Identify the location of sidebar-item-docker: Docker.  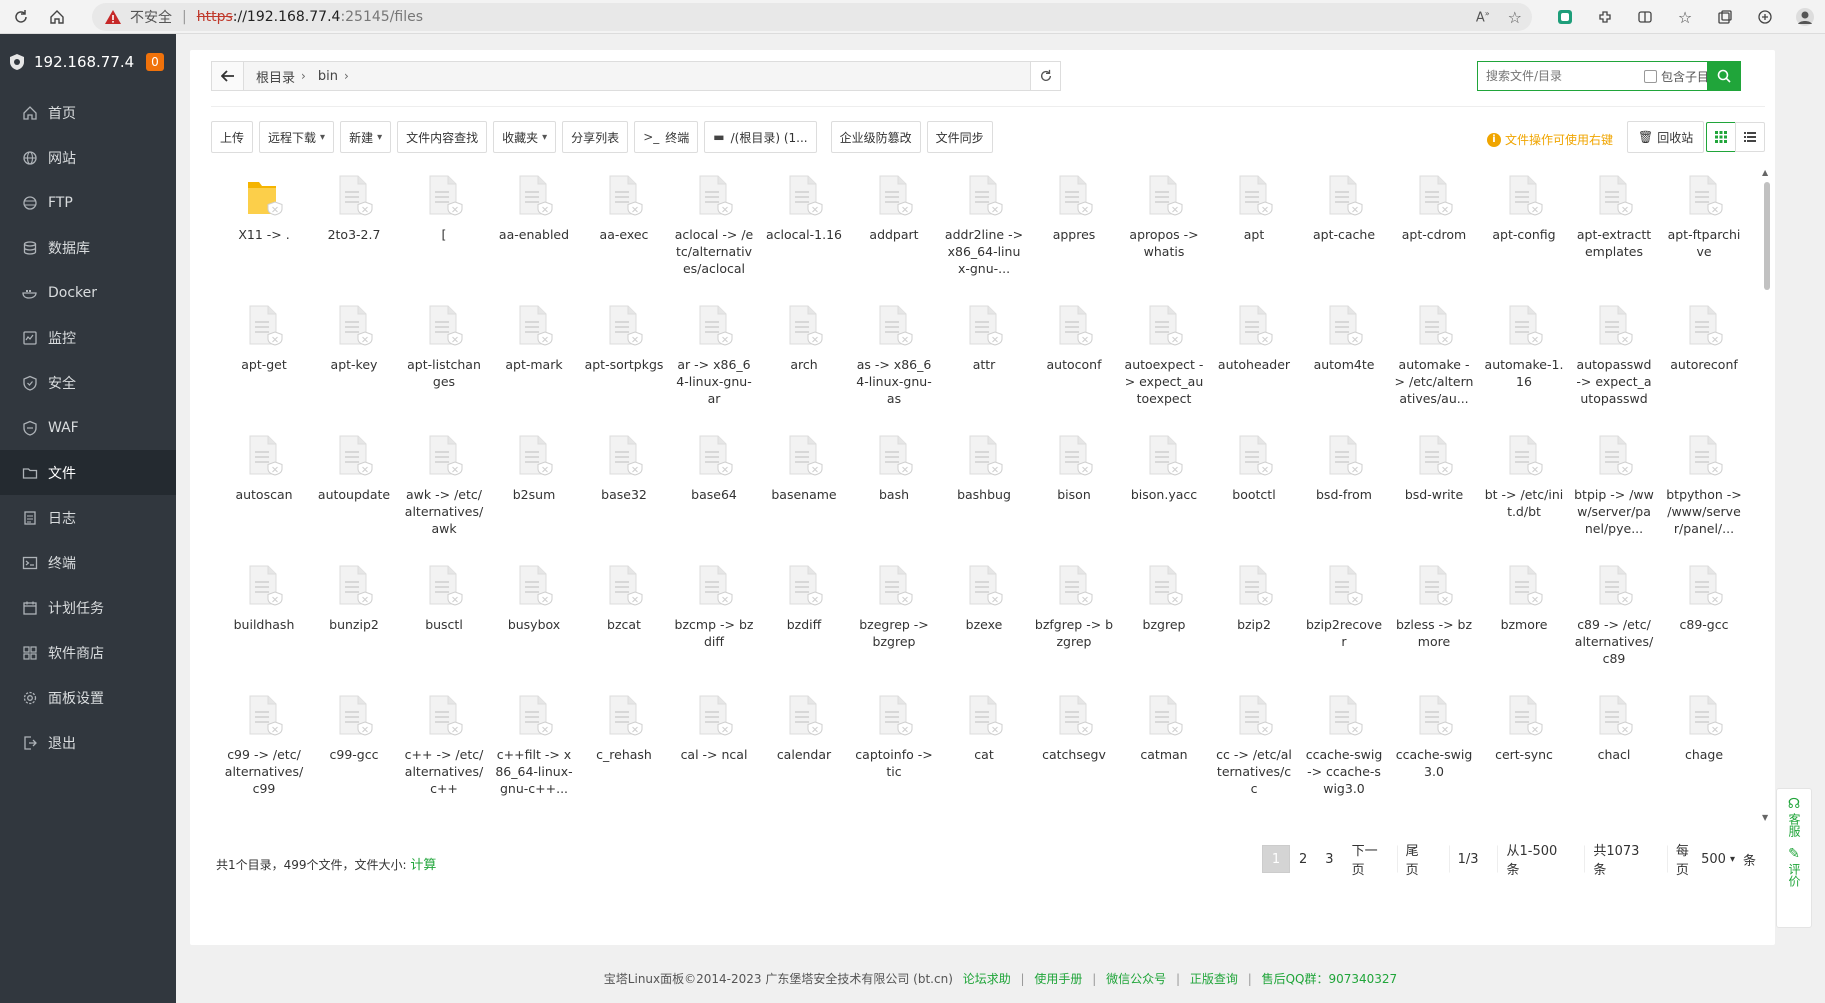
(88, 292).